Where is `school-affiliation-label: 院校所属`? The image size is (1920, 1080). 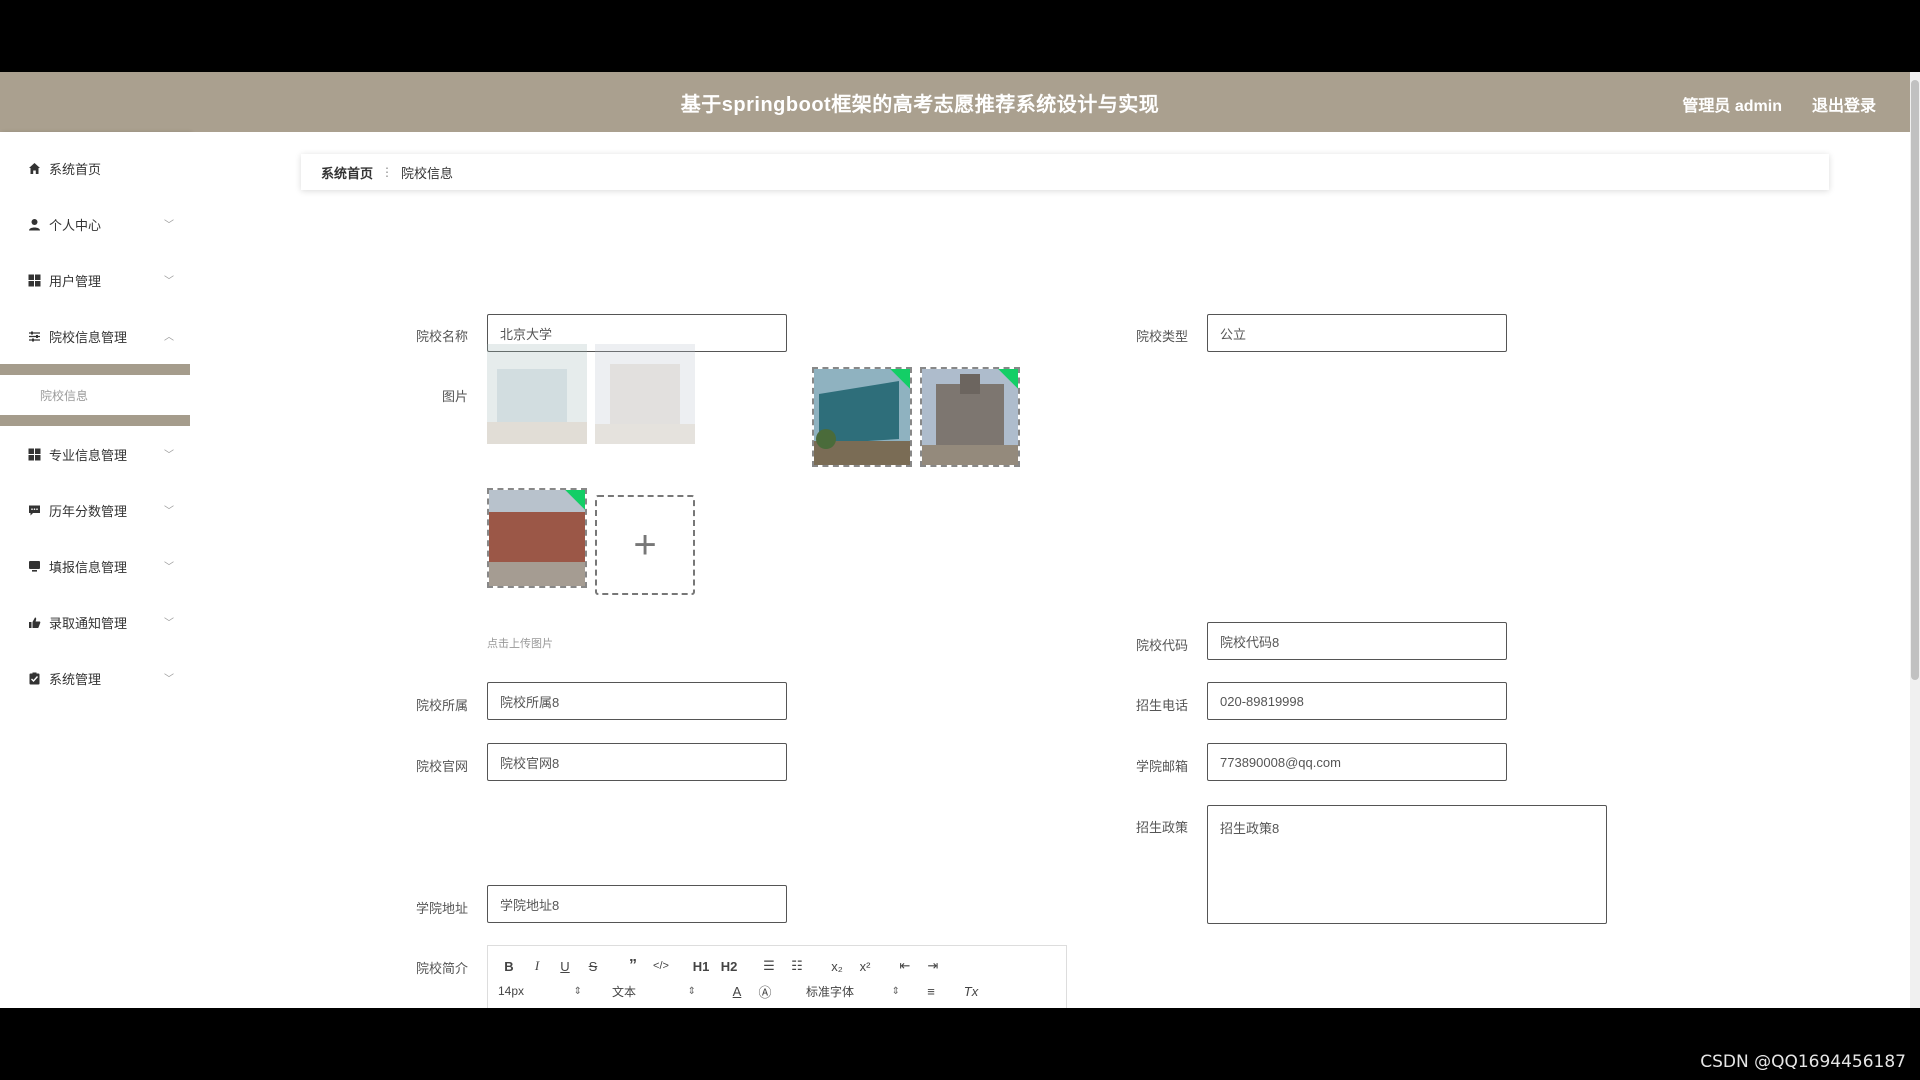 school-affiliation-label: 院校所属 is located at coordinates (441, 705).